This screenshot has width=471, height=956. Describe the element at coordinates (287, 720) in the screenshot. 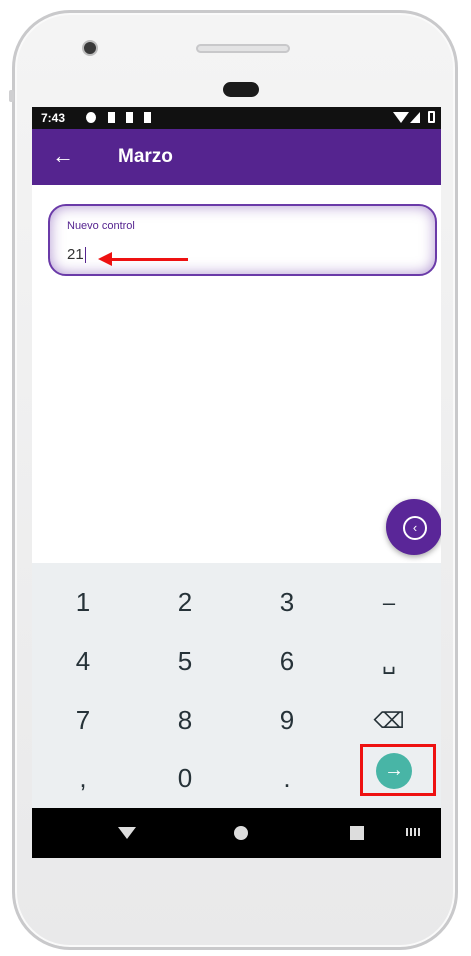

I see `key-9: 9` at that location.